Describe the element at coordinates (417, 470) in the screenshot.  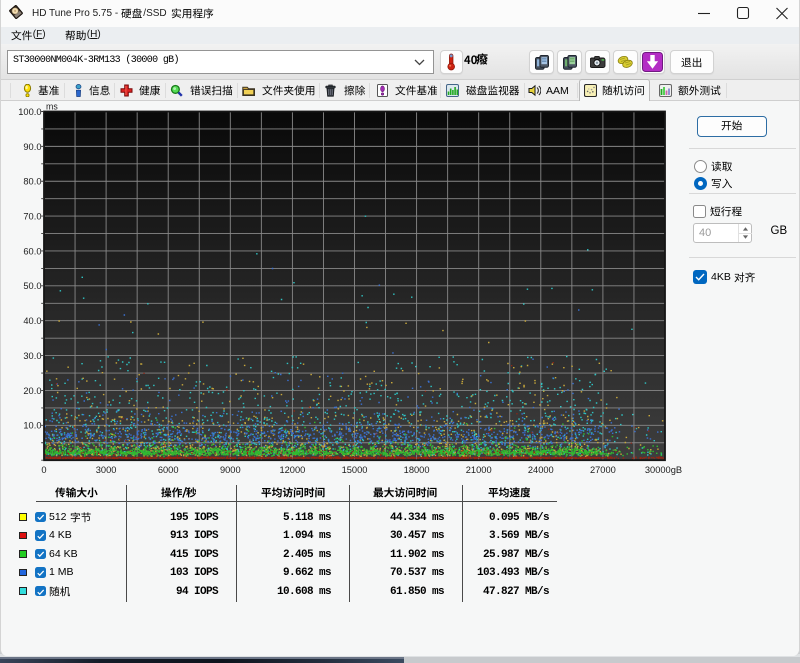
I see `svg-text: 18000` at that location.